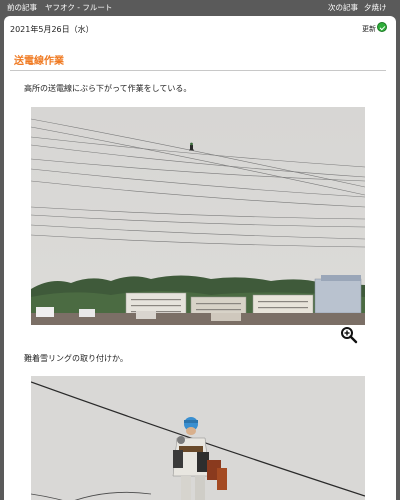  I want to click on post-date: 2021年5月26日（水）, so click(52, 29).